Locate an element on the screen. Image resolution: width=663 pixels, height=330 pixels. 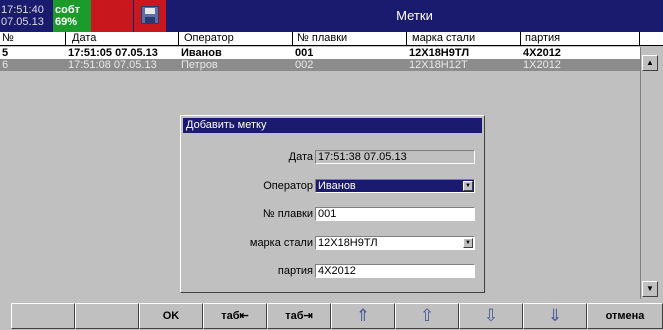
status-indicator: собт 69% is located at coordinates (72, 16).